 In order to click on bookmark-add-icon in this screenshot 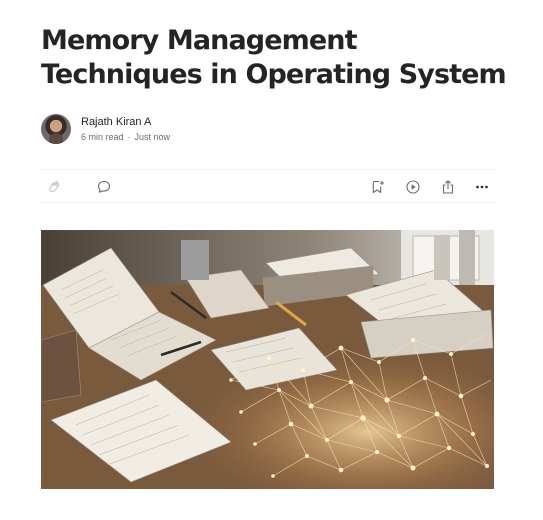, I will do `click(378, 187)`.